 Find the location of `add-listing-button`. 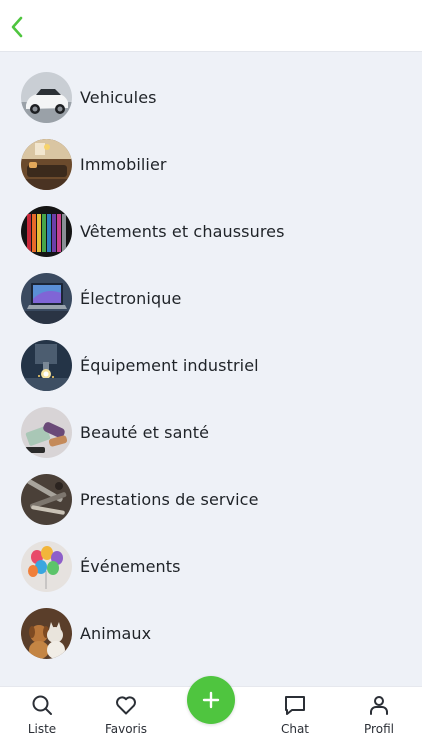

add-listing-button is located at coordinates (211, 700).